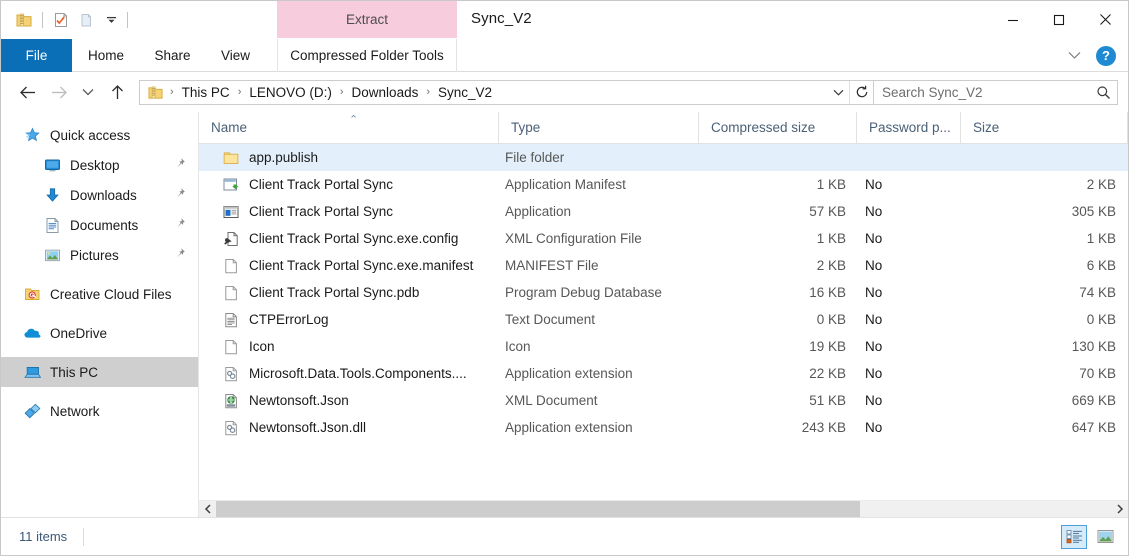 This screenshot has height=556, width=1129. What do you see at coordinates (59, 92) in the screenshot?
I see `forward-button` at bounding box center [59, 92].